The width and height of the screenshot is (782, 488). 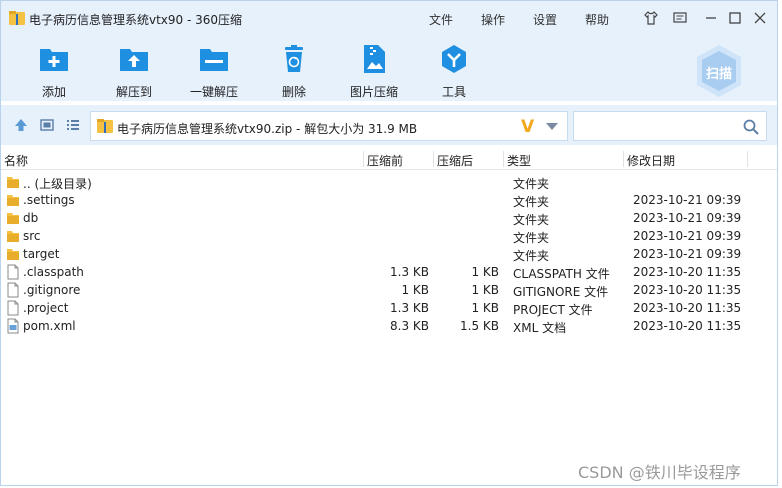 I want to click on xml-file-icon, so click(x=13, y=326).